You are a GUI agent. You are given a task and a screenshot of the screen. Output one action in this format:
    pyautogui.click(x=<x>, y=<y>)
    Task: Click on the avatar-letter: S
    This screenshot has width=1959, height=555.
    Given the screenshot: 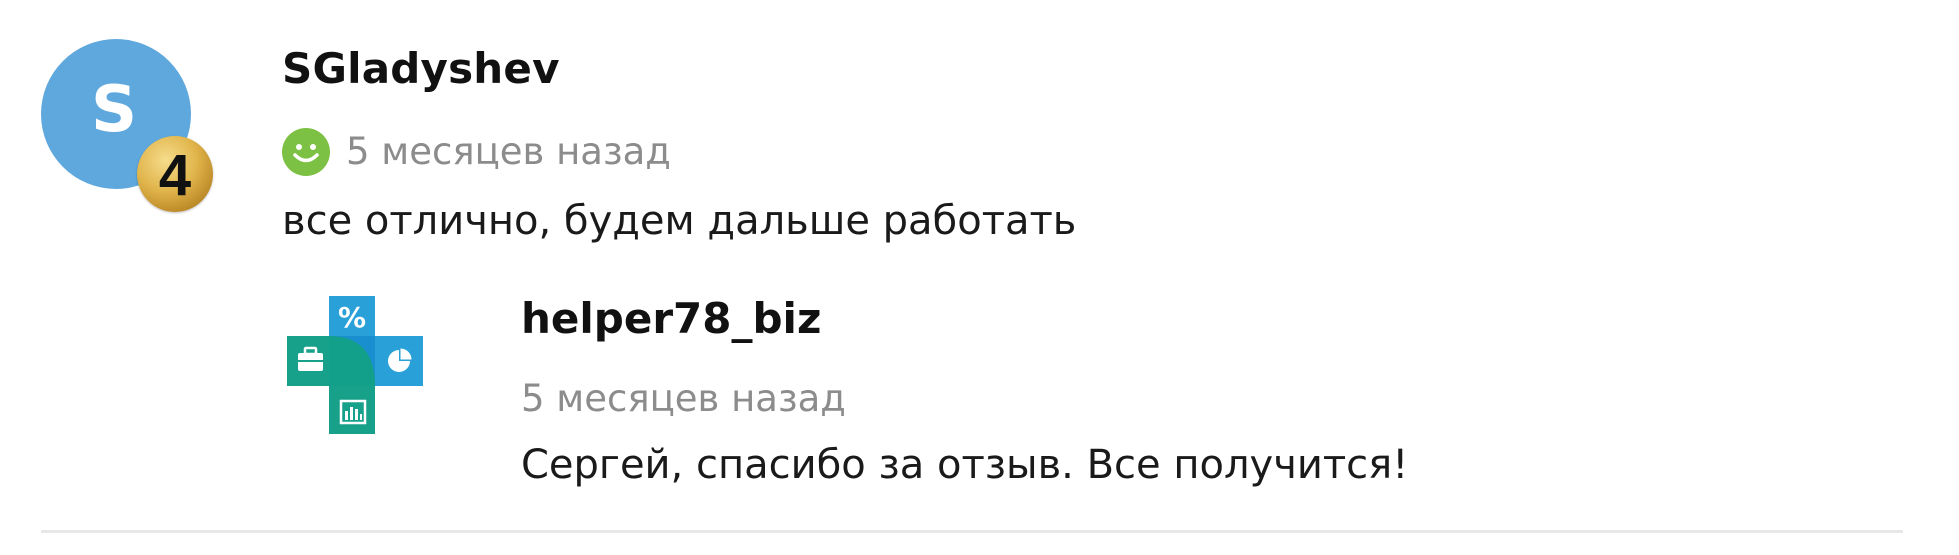 What is the action you would take?
    pyautogui.click(x=114, y=110)
    